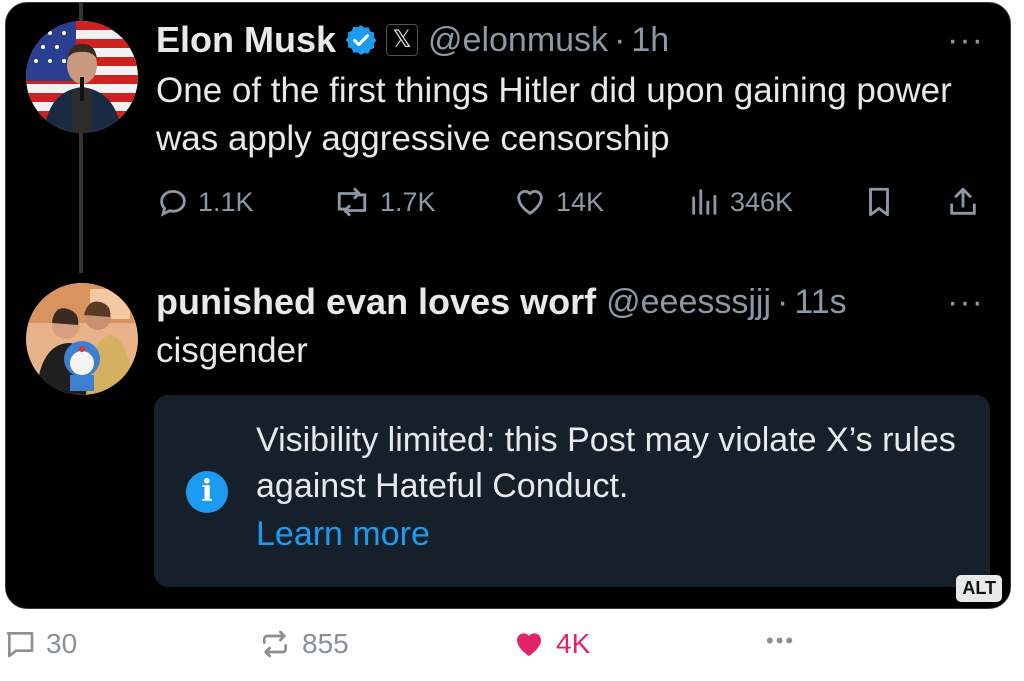  What do you see at coordinates (529, 644) in the screenshot?
I see `heart-filled-icon` at bounding box center [529, 644].